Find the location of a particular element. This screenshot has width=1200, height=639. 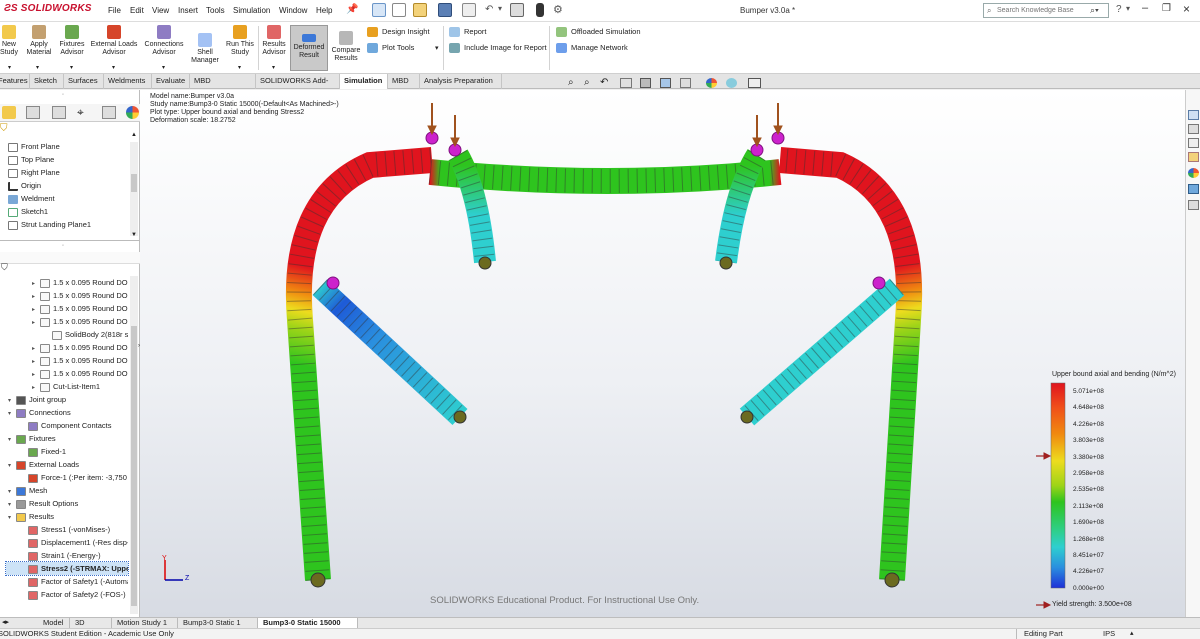

menu-file: File is located at coordinates (114, 10).